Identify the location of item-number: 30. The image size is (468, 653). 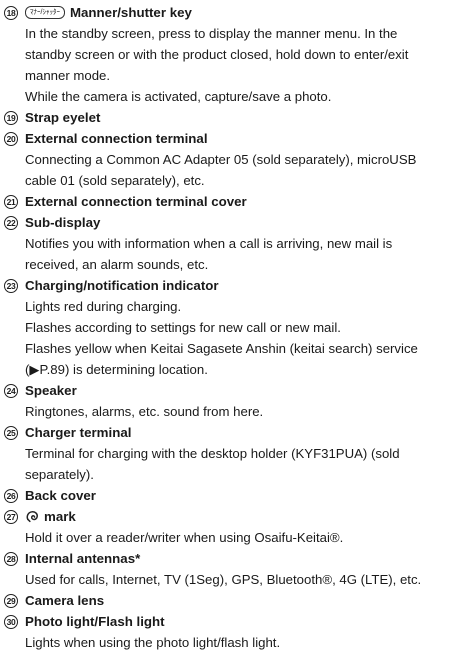
(11, 621).